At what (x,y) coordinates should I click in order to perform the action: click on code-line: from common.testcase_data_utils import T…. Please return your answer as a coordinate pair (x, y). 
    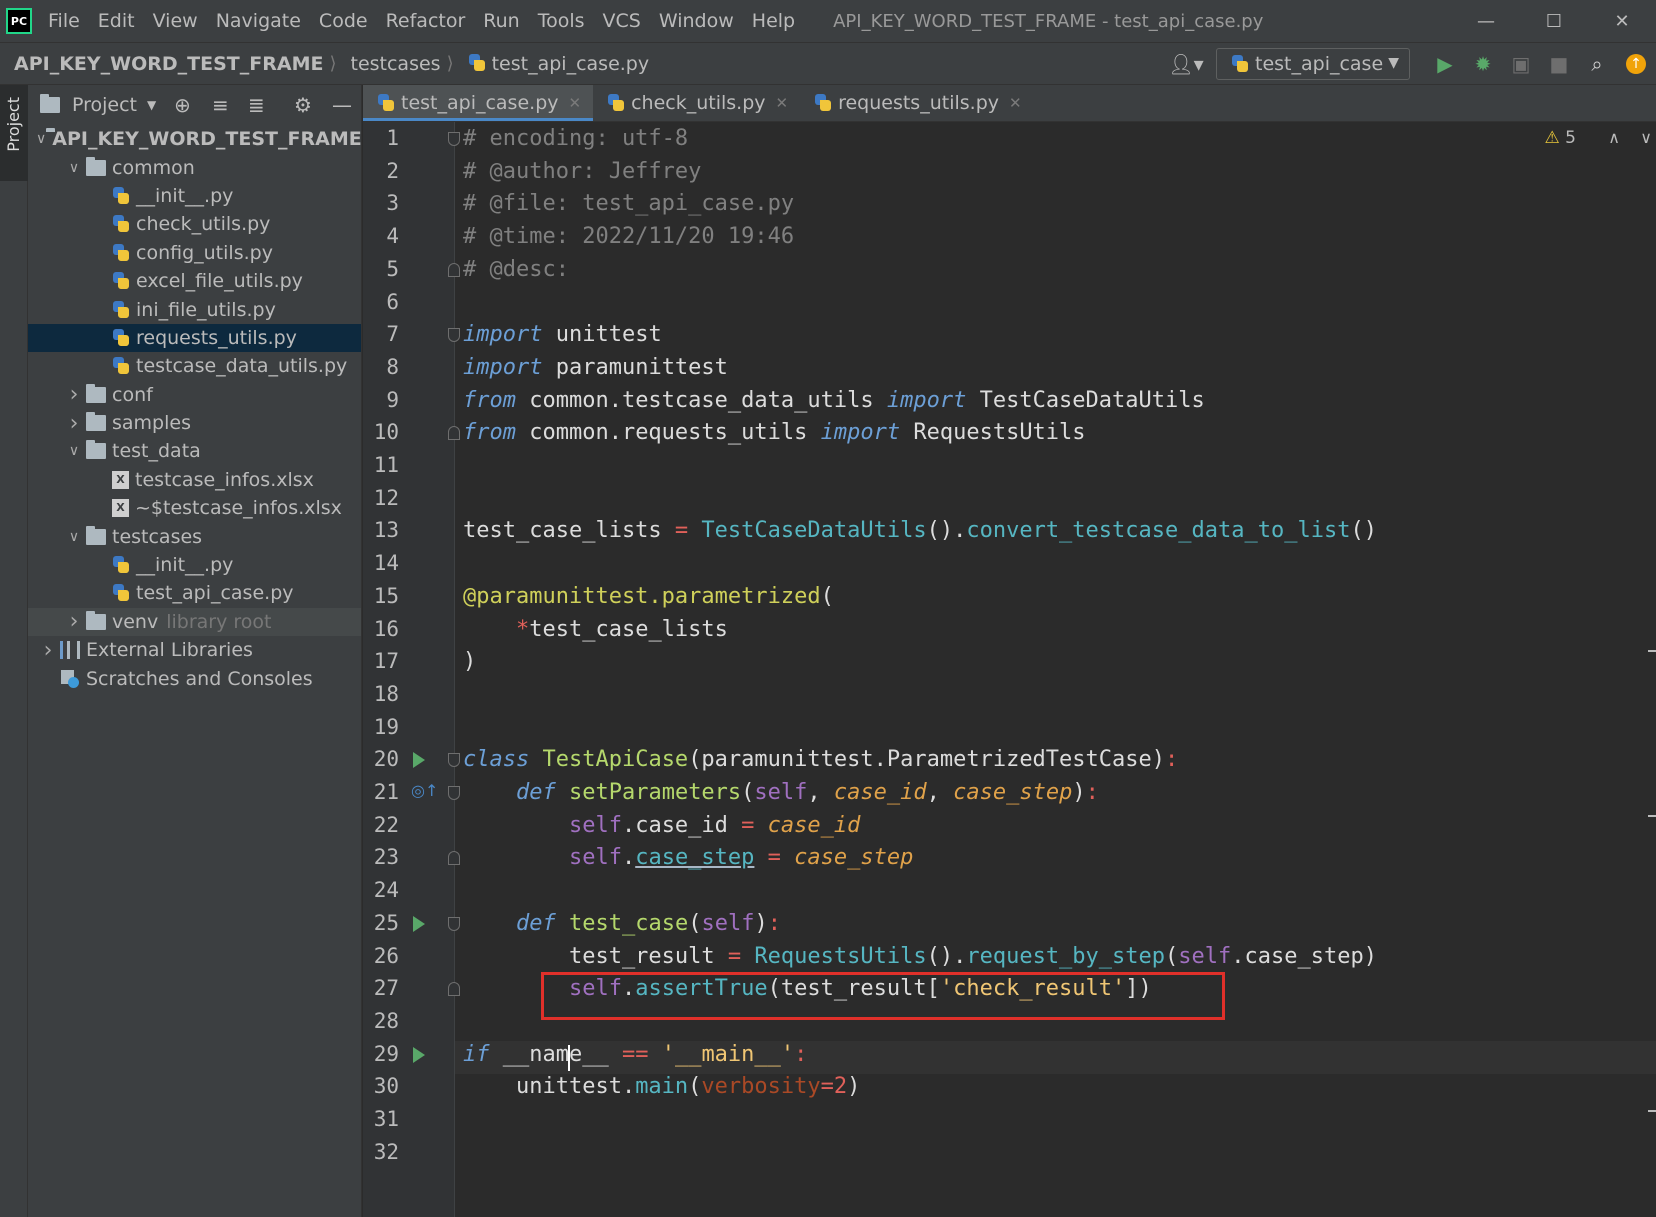
    Looking at the image, I should click on (834, 400).